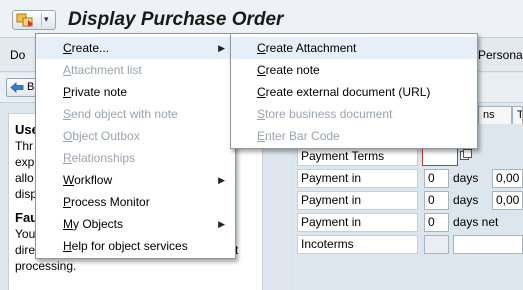  Describe the element at coordinates (261, 136) in the screenshot. I see `mnemonic: E` at that location.